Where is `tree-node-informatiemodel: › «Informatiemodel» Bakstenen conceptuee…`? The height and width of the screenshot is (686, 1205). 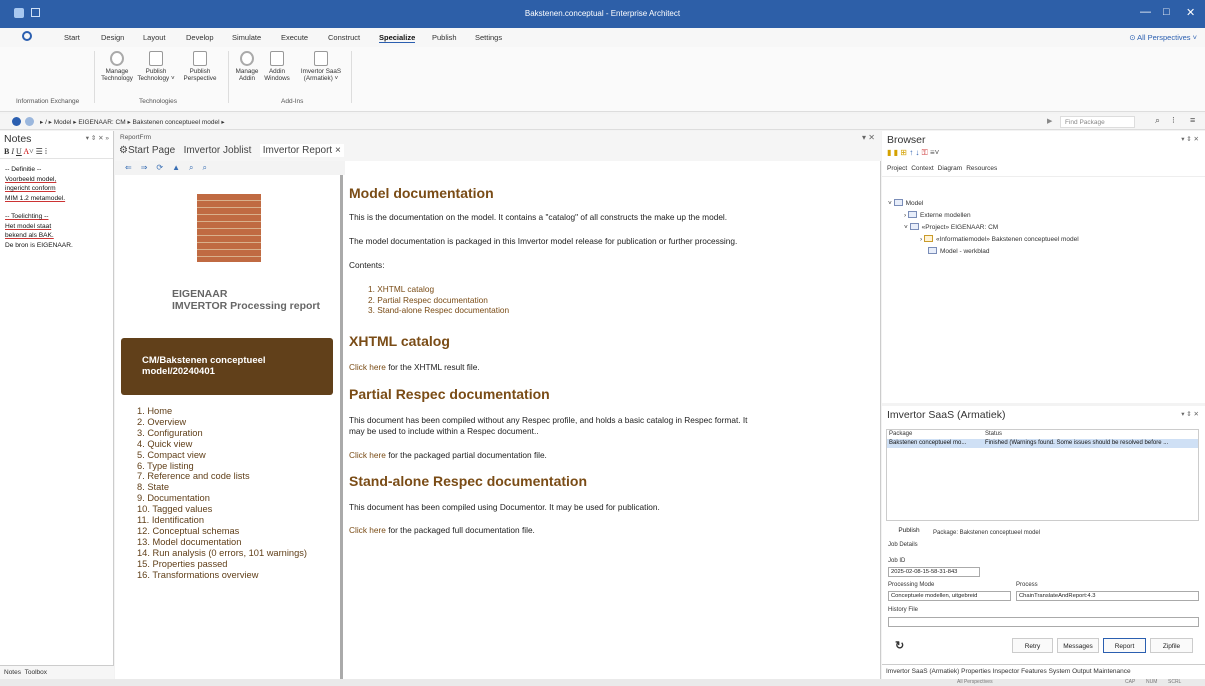 tree-node-informatiemodel: › «Informatiemodel» Bakstenen conceptuee… is located at coordinates (999, 239).